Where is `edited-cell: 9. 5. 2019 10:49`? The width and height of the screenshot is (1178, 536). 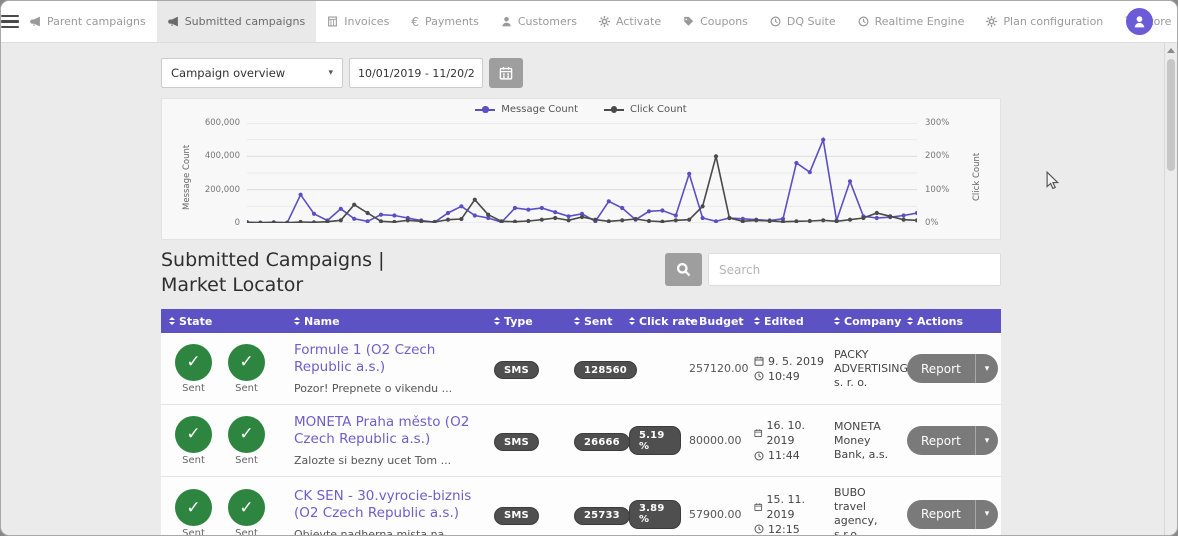 edited-cell: 9. 5. 2019 10:49 is located at coordinates (786, 369).